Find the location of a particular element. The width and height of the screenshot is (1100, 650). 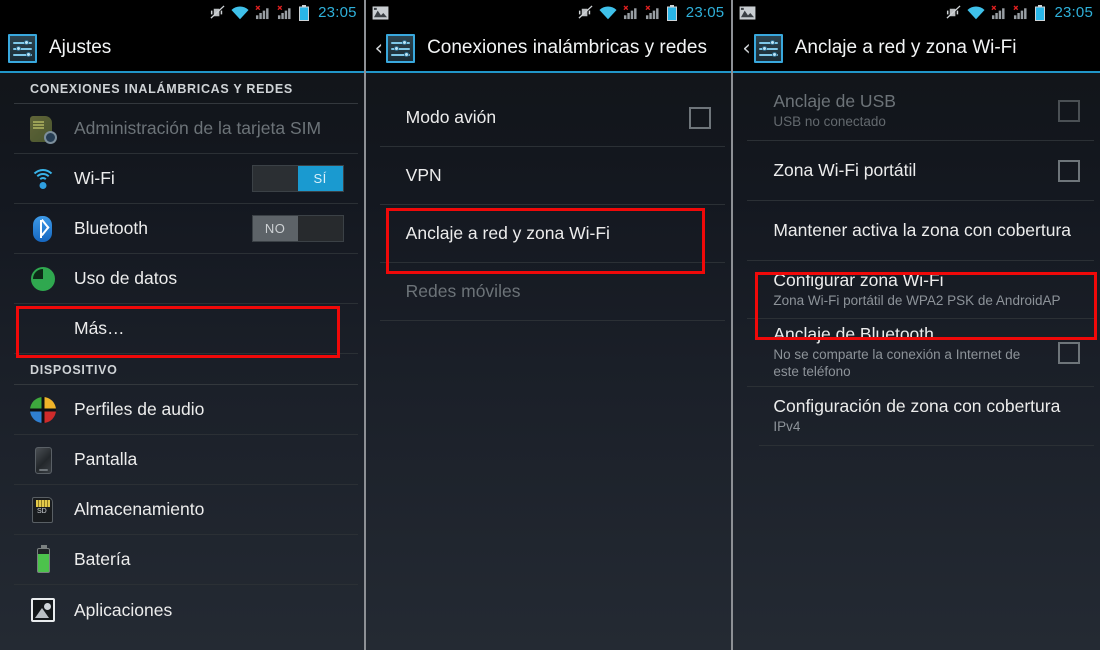

list-item-label: VPN is located at coordinates (423, 175).